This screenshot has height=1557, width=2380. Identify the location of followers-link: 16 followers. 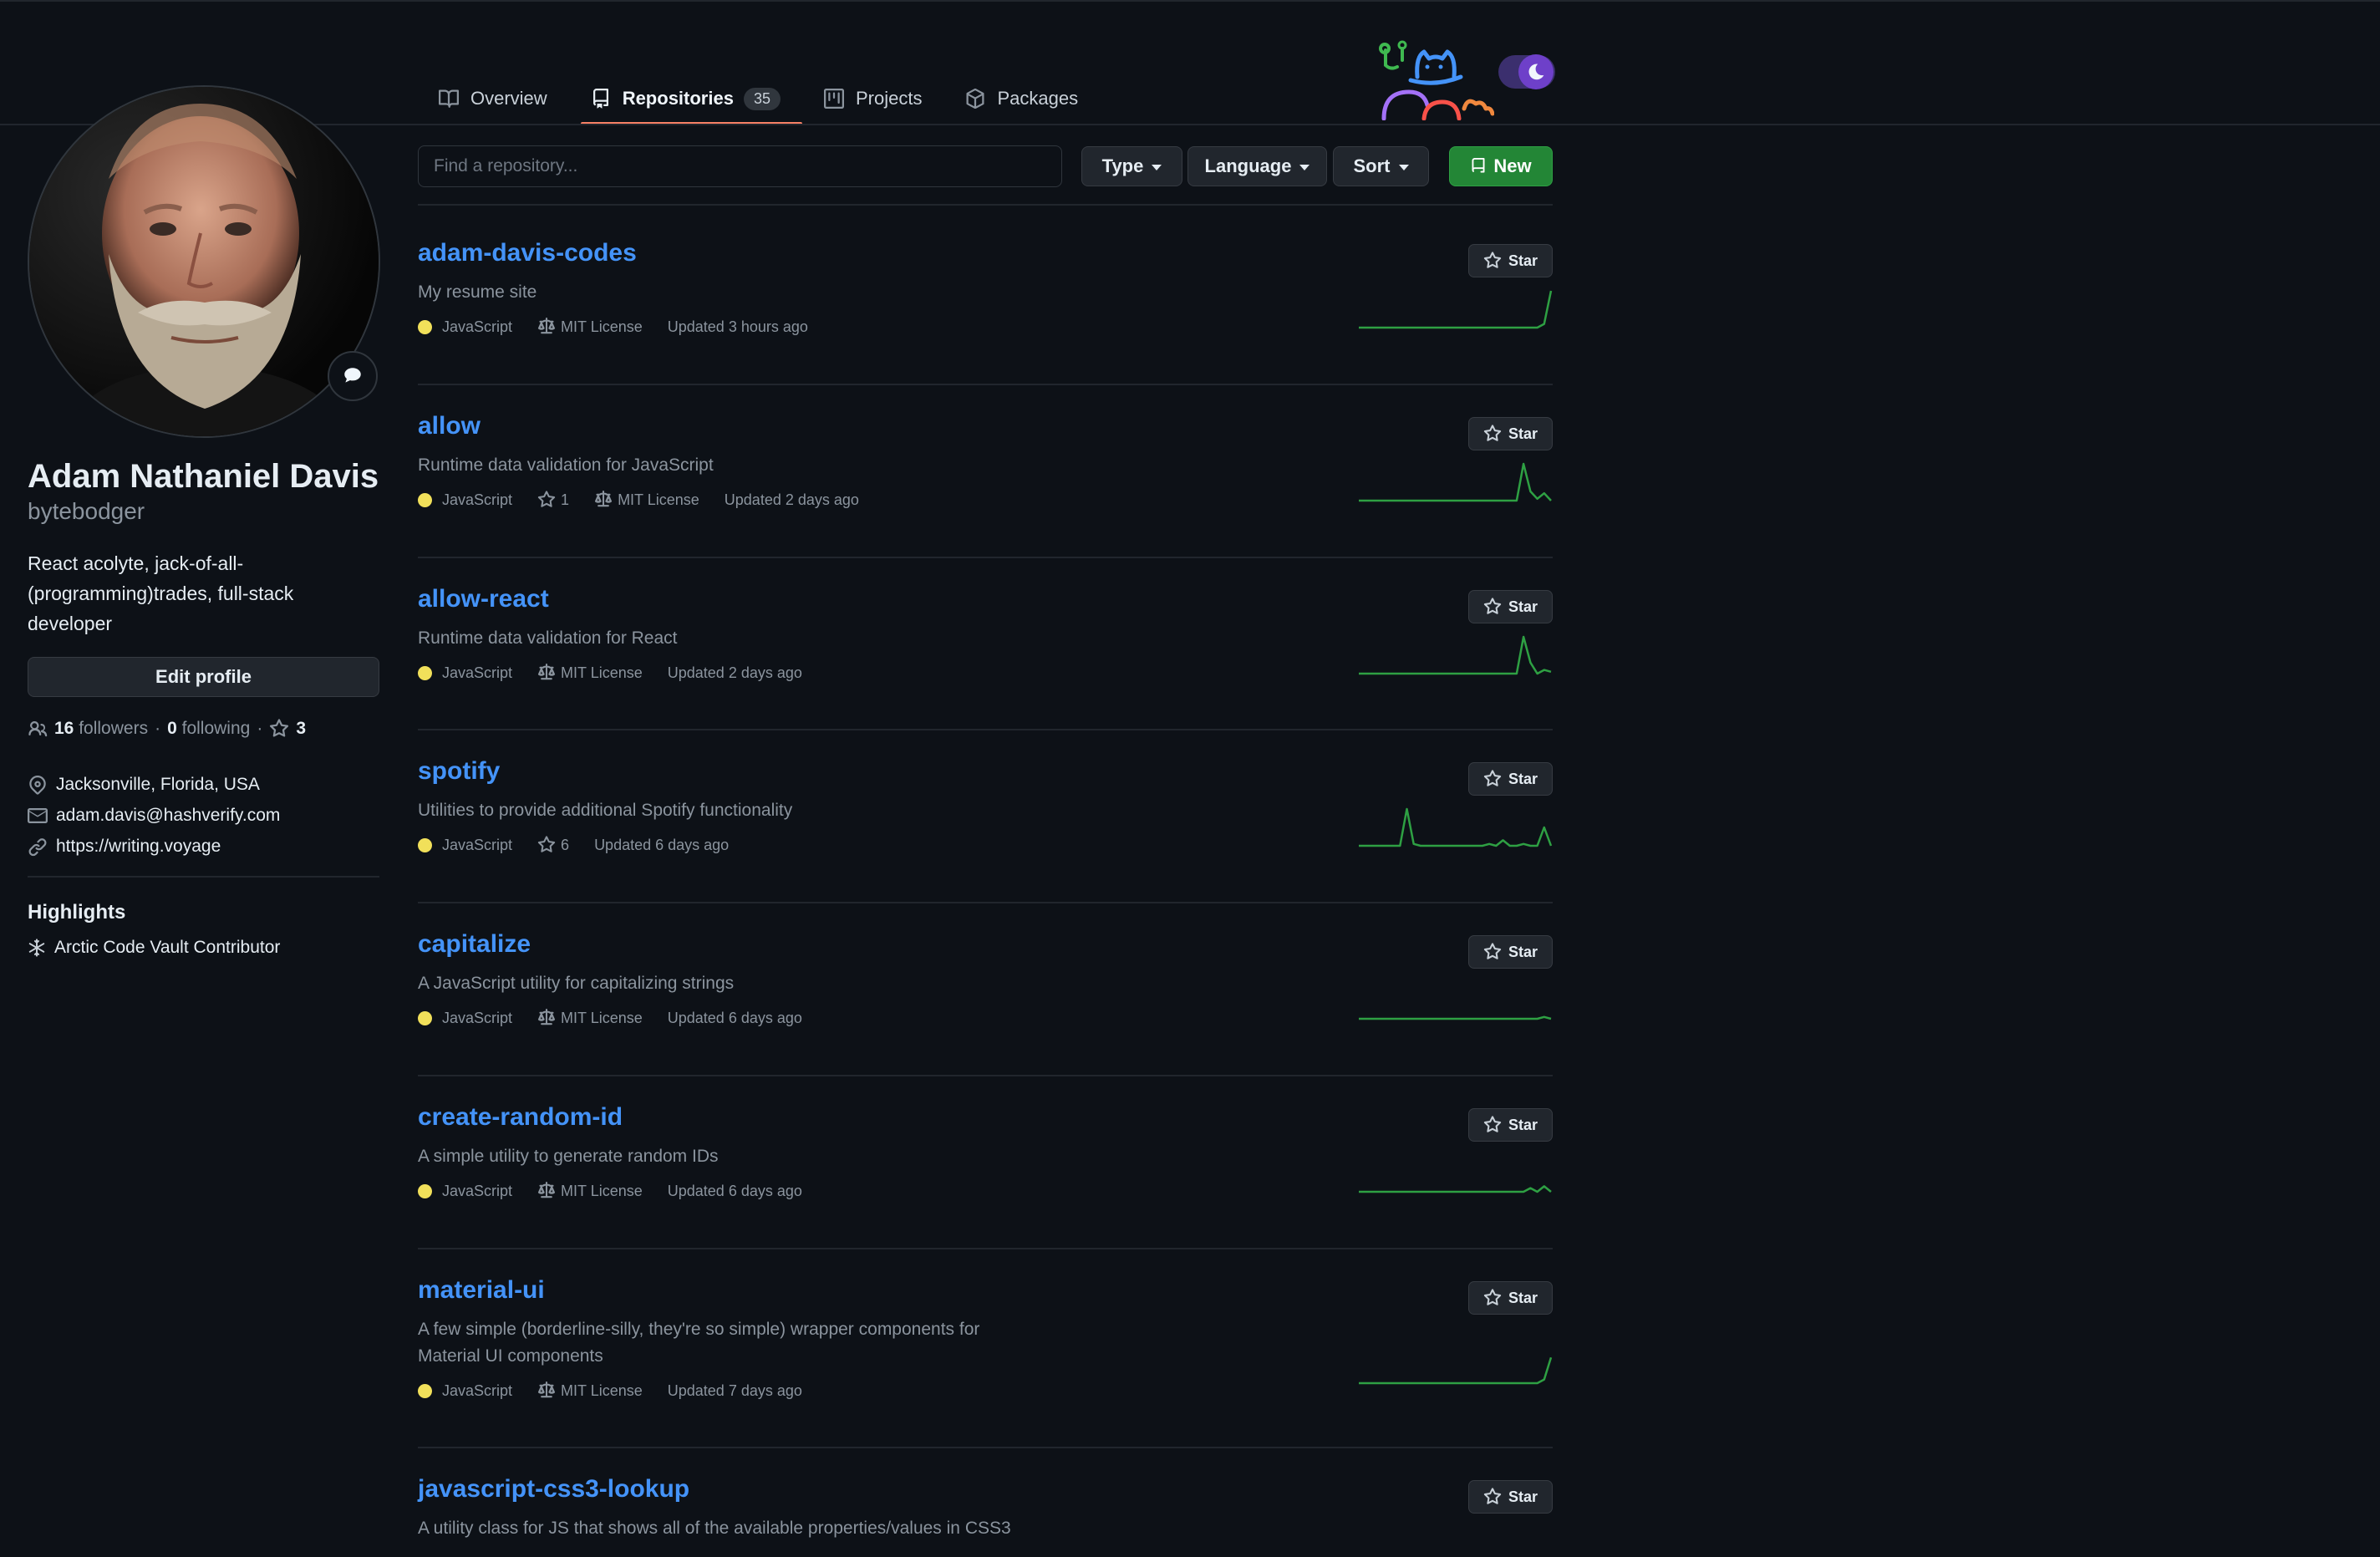
(101, 729).